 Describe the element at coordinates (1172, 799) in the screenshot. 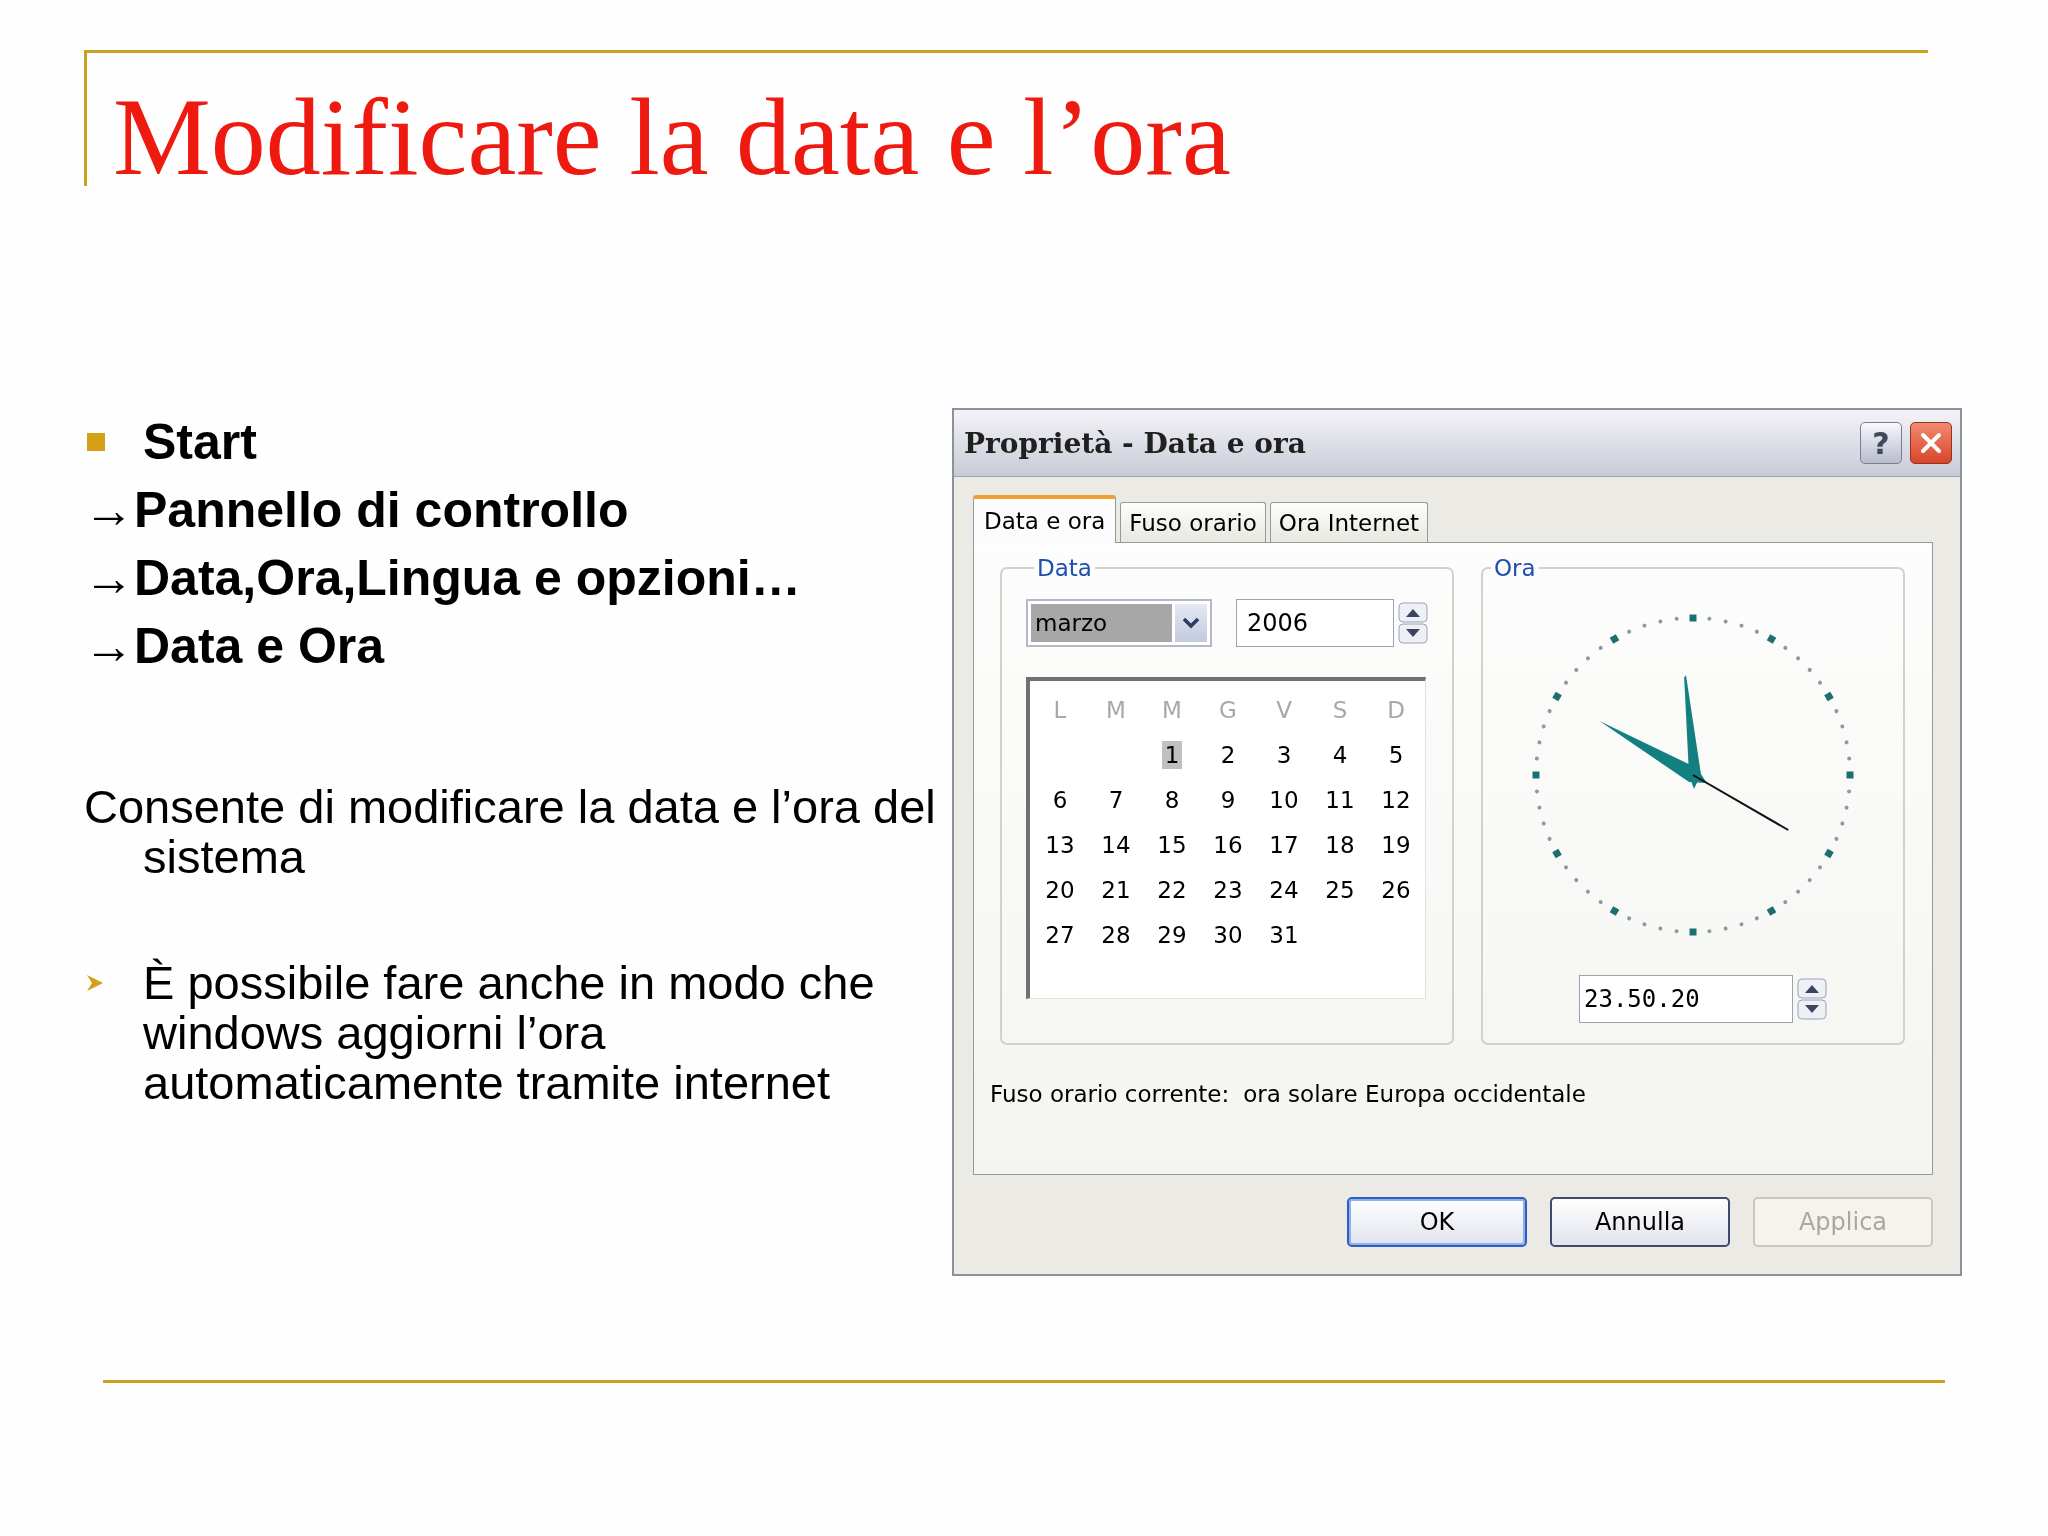

I see `day-cell: 8` at that location.